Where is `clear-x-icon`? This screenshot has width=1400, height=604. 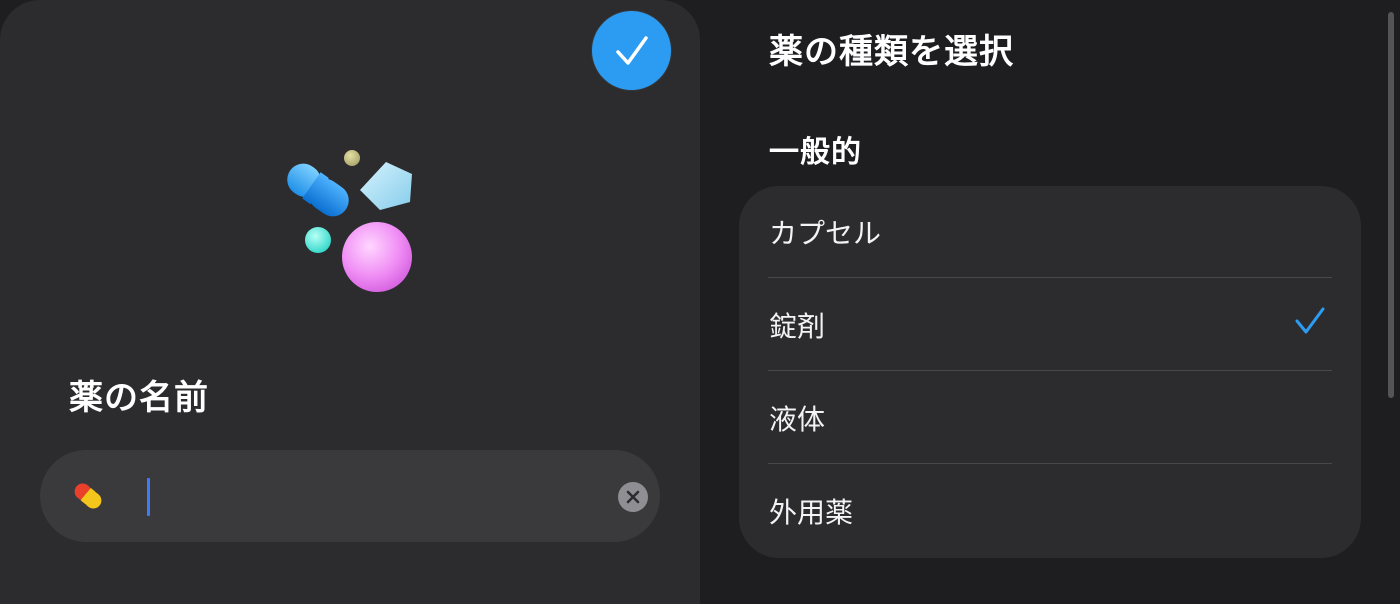 clear-x-icon is located at coordinates (633, 497).